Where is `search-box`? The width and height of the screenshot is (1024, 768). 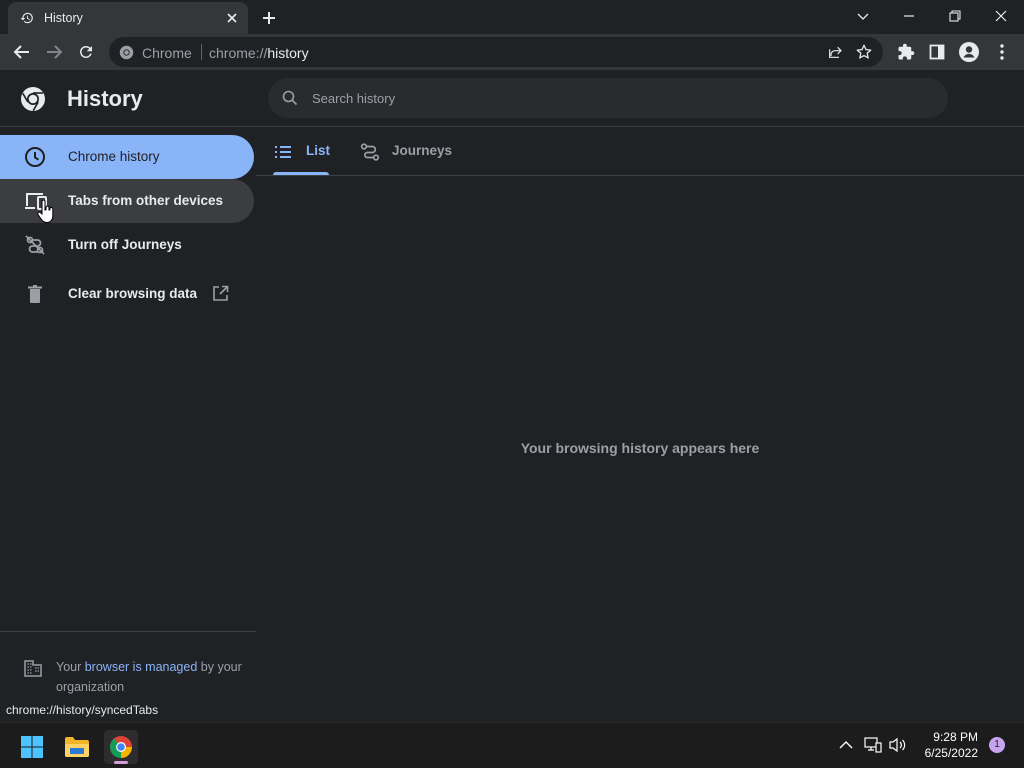 search-box is located at coordinates (608, 98).